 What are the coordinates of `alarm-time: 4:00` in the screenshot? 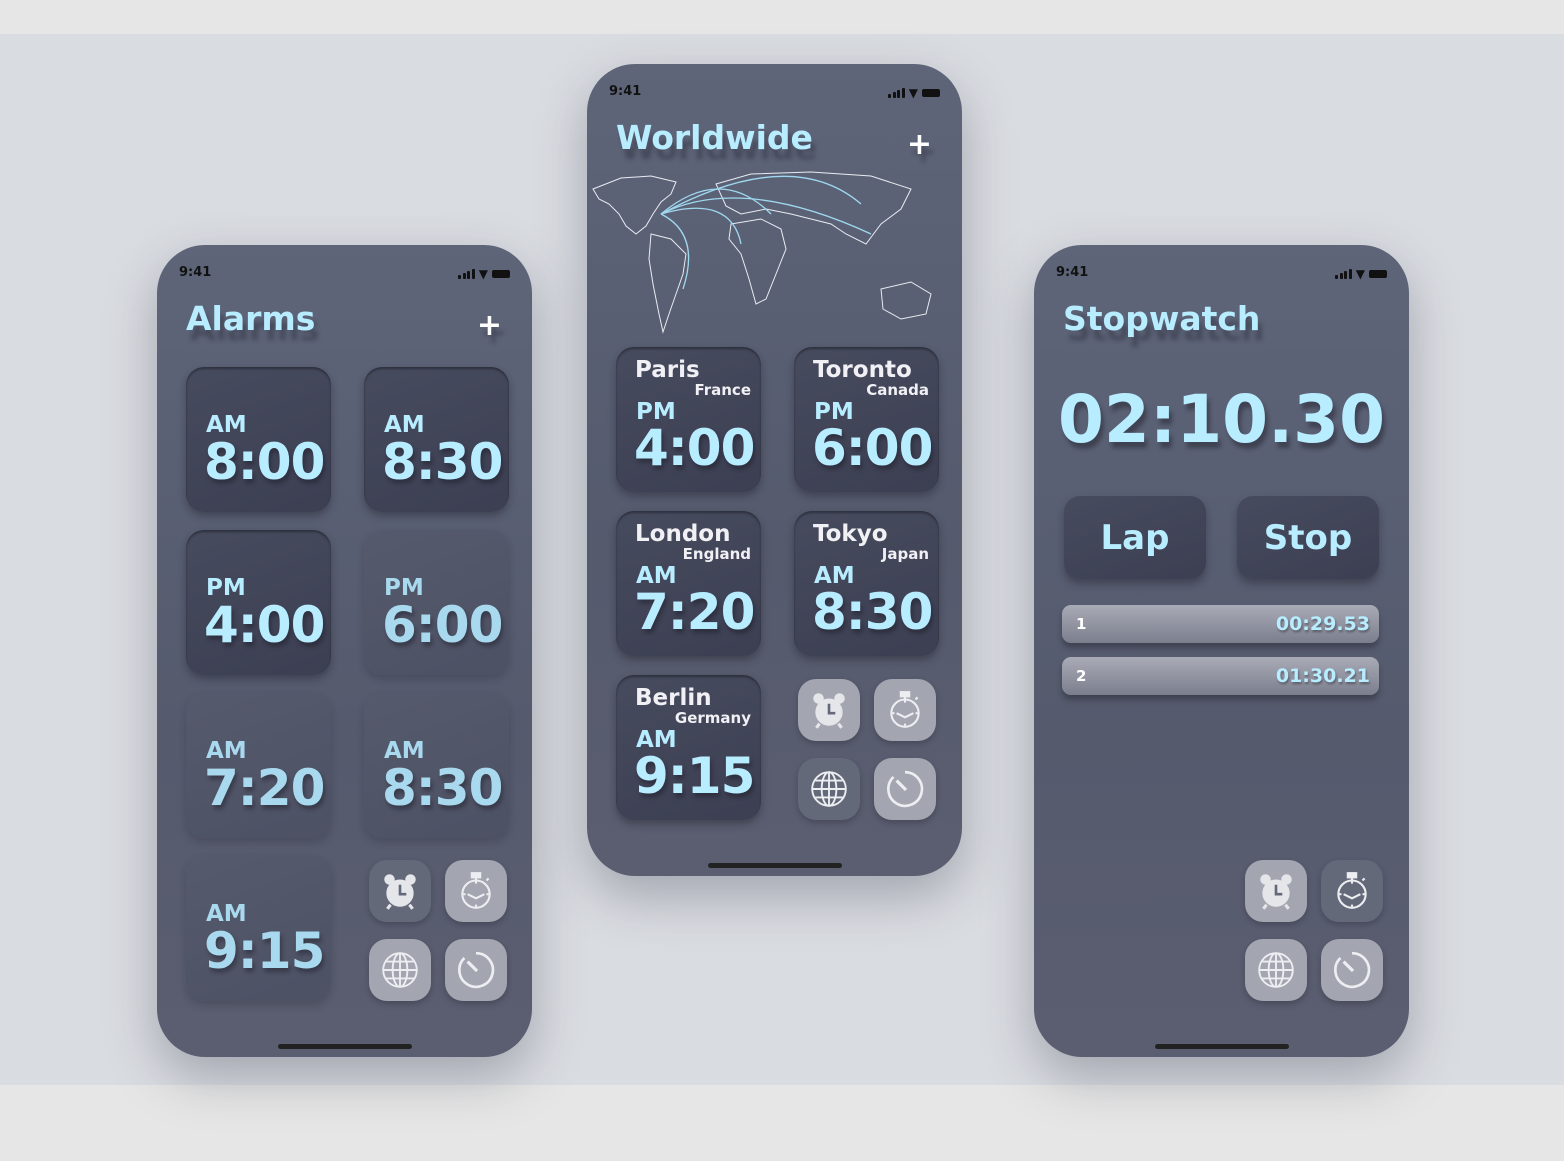 It's located at (264, 625).